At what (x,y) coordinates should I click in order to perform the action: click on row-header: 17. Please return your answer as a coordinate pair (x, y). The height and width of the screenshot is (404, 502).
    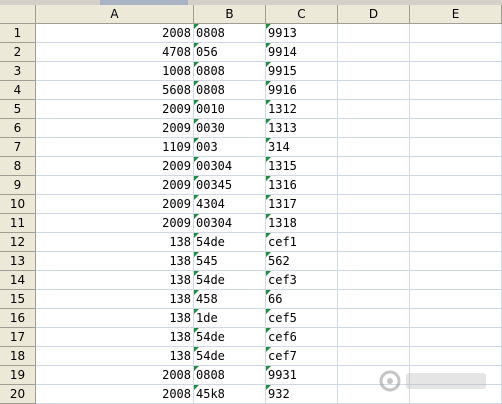
    Looking at the image, I should click on (18, 337).